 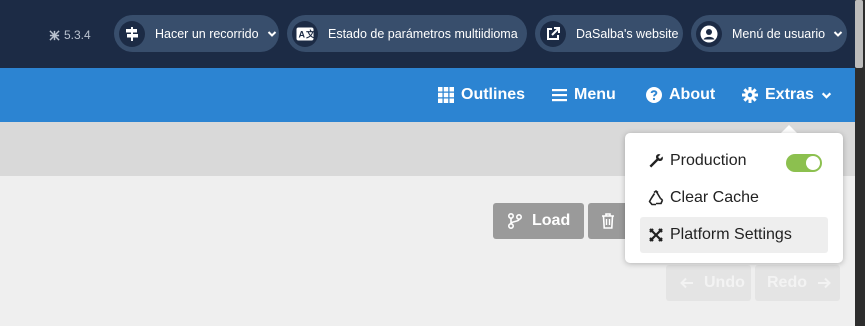 I want to click on platform-settings-label: Platform Settings, so click(x=731, y=234).